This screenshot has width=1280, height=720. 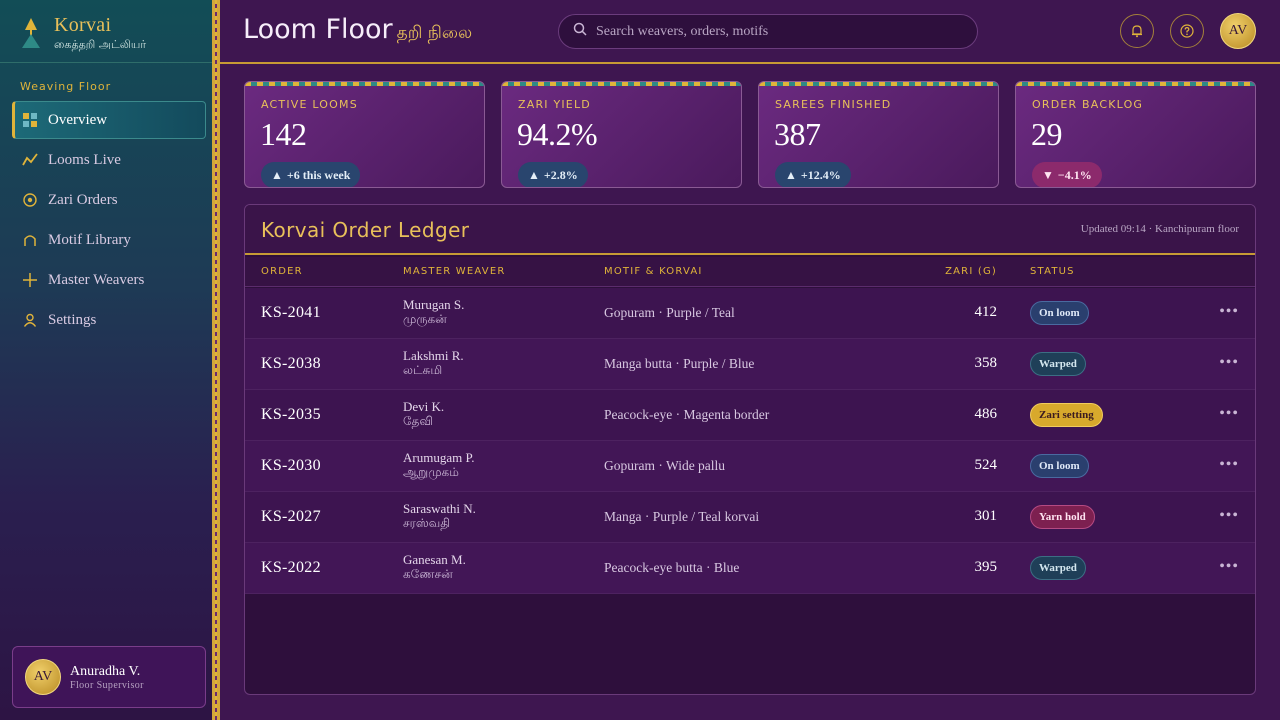 What do you see at coordinates (986, 363) in the screenshot?
I see `zari-grams: 358` at bounding box center [986, 363].